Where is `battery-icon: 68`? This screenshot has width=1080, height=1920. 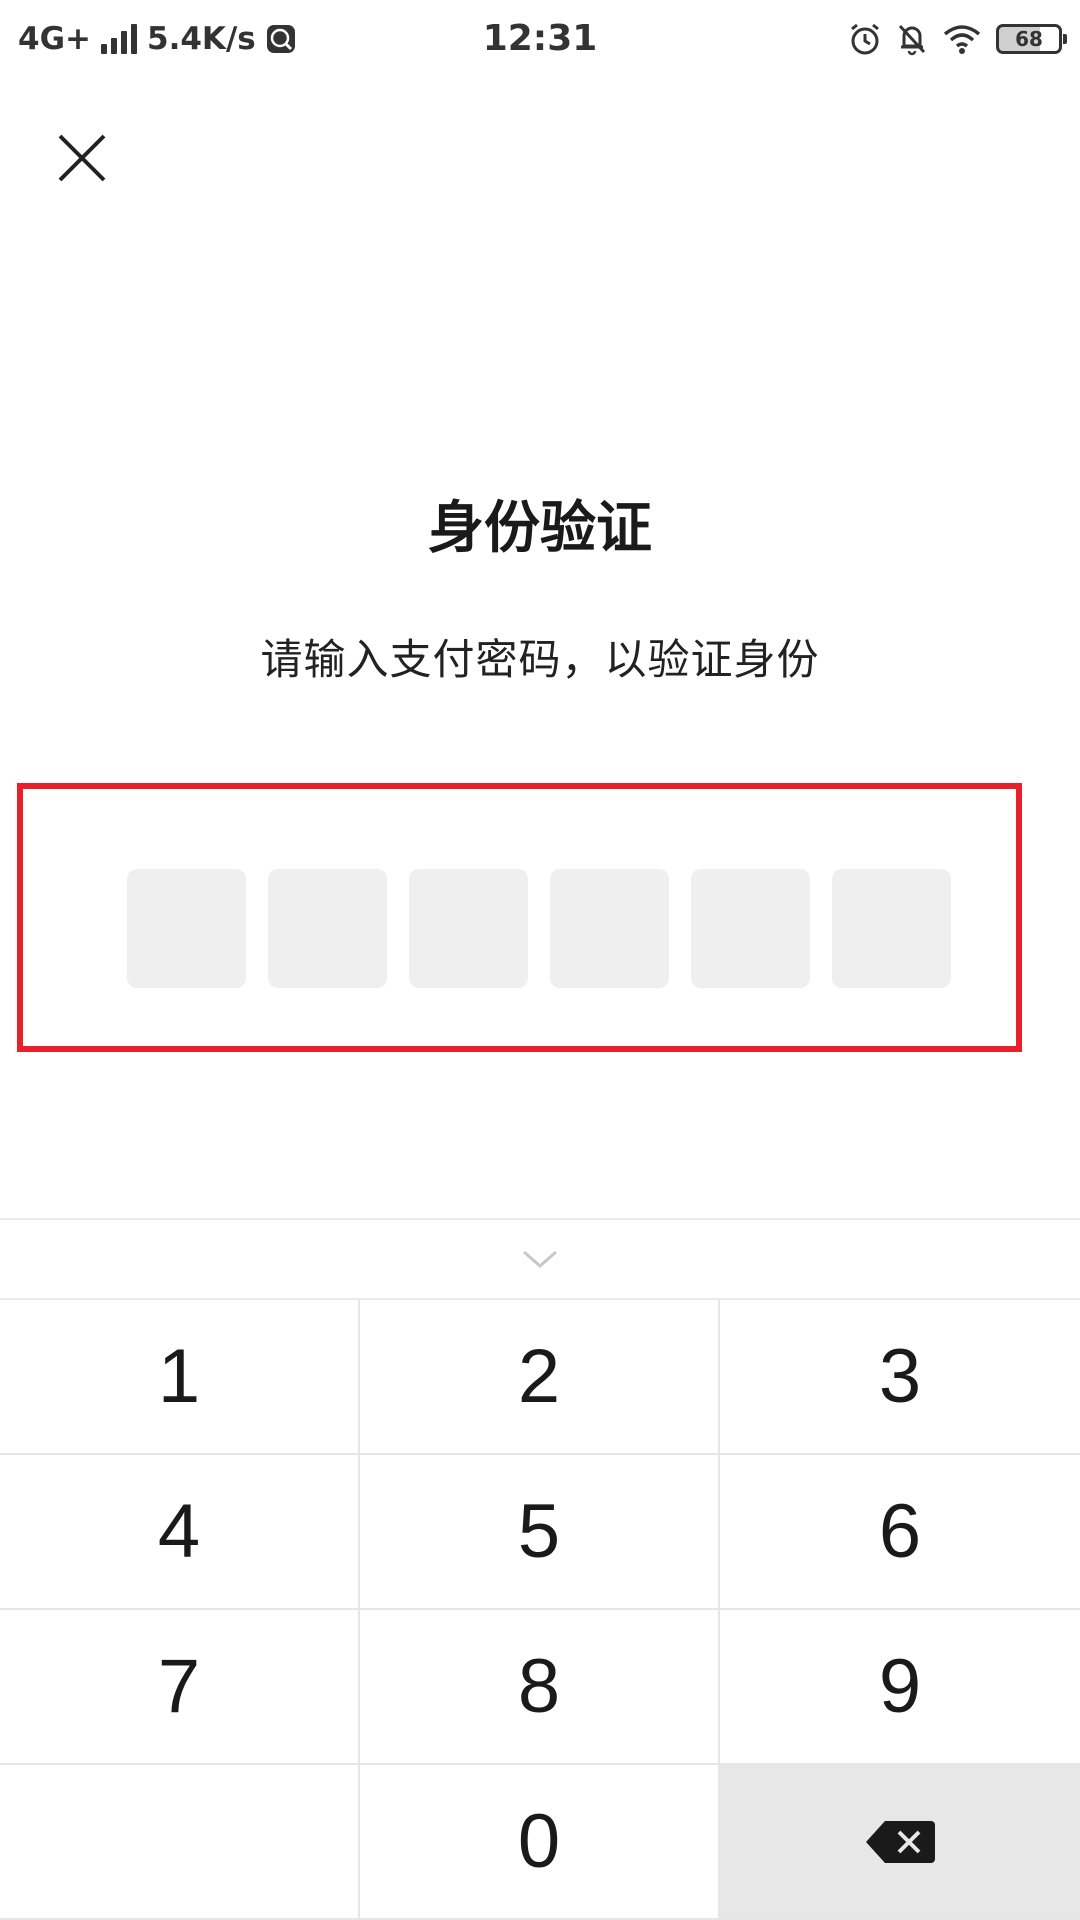
battery-icon: 68 is located at coordinates (1031, 39).